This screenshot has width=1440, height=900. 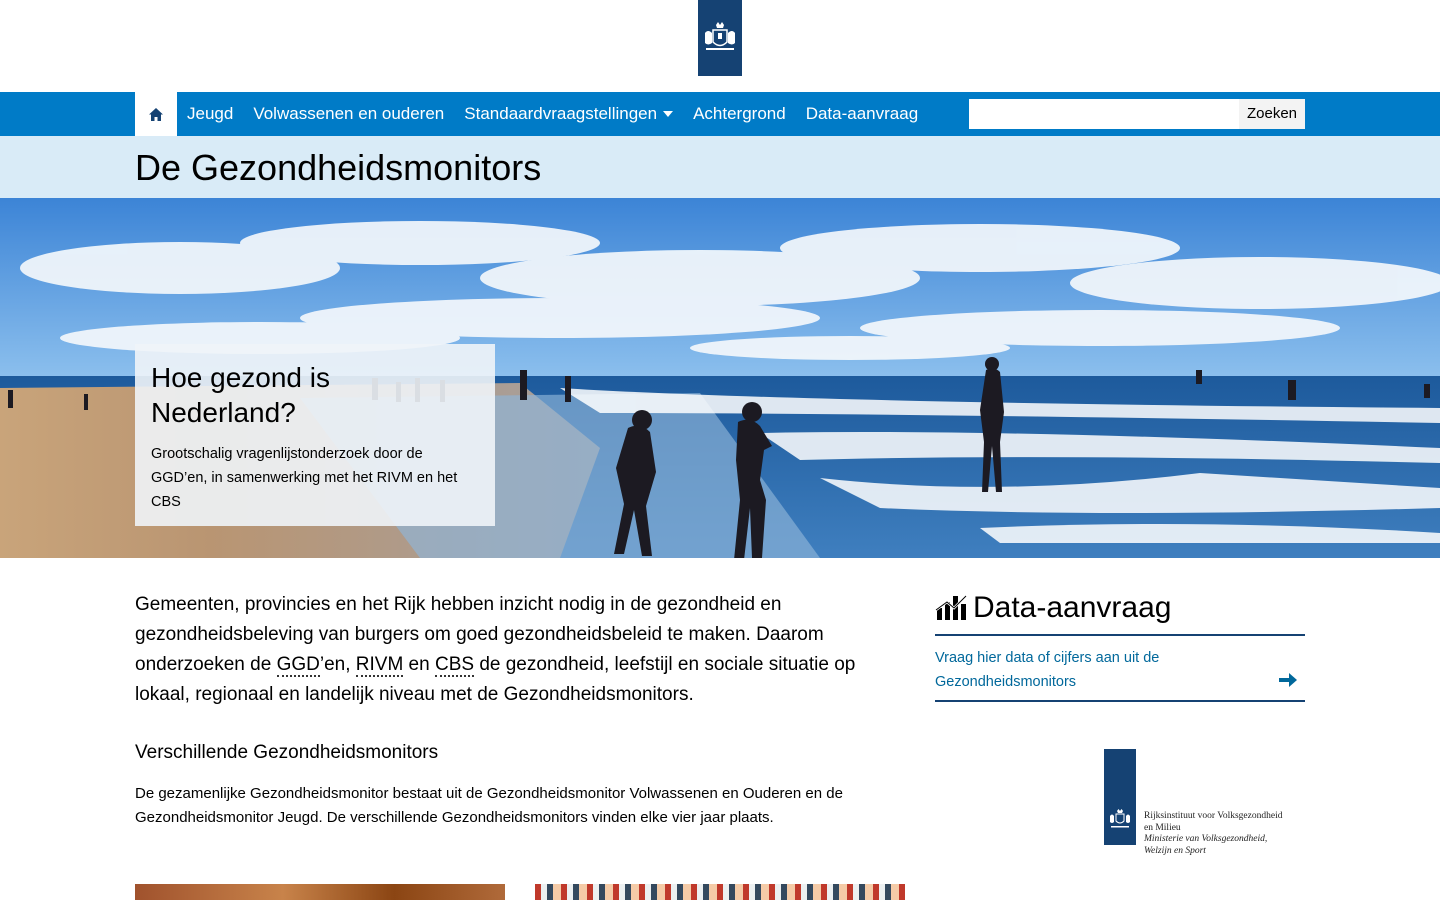 I want to click on nav-item-volwassenen: Volwassenen en ouderen, so click(x=348, y=114).